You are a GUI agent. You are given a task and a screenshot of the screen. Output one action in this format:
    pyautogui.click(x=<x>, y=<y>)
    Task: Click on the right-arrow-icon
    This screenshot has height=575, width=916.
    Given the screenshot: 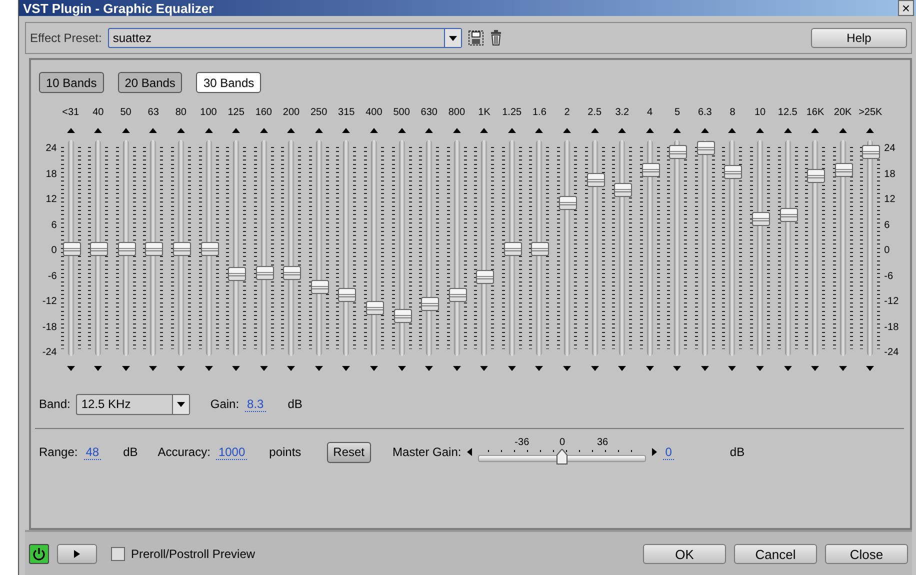 What is the action you would take?
    pyautogui.click(x=655, y=452)
    